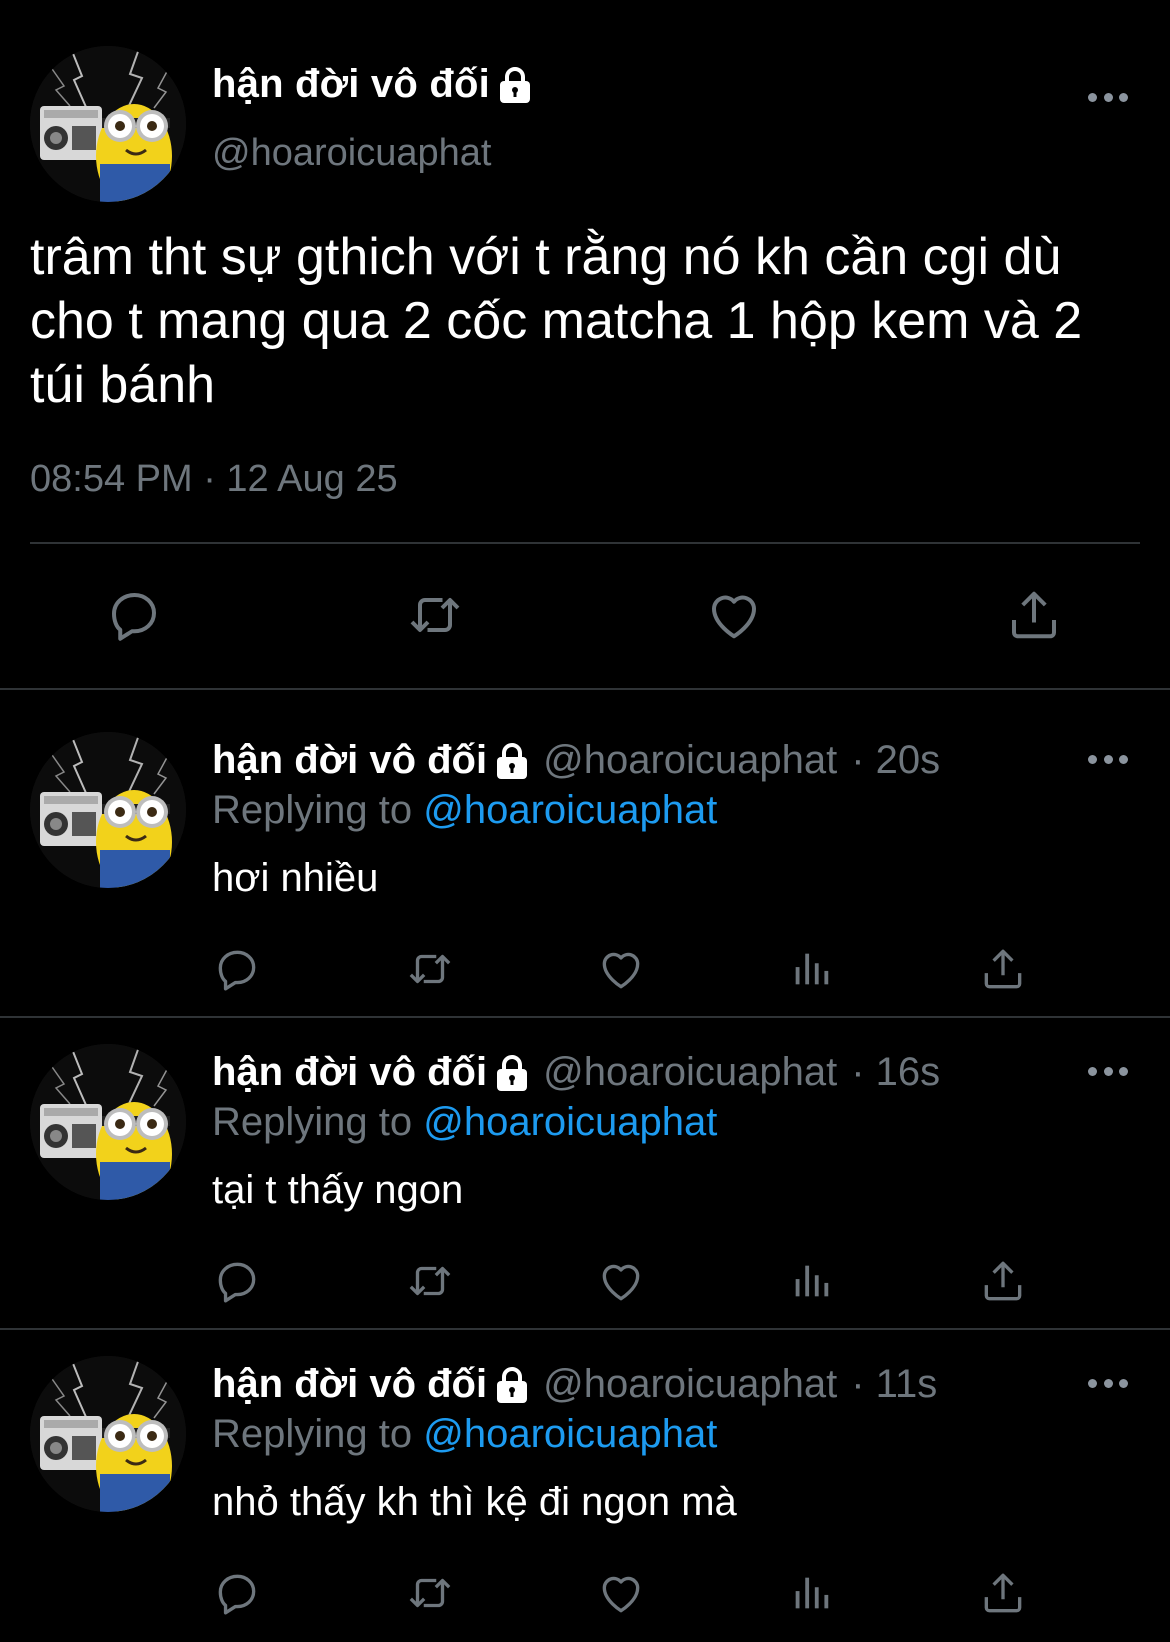 Image resolution: width=1170 pixels, height=1642 pixels. I want to click on reply-time: · 16s, so click(896, 1072).